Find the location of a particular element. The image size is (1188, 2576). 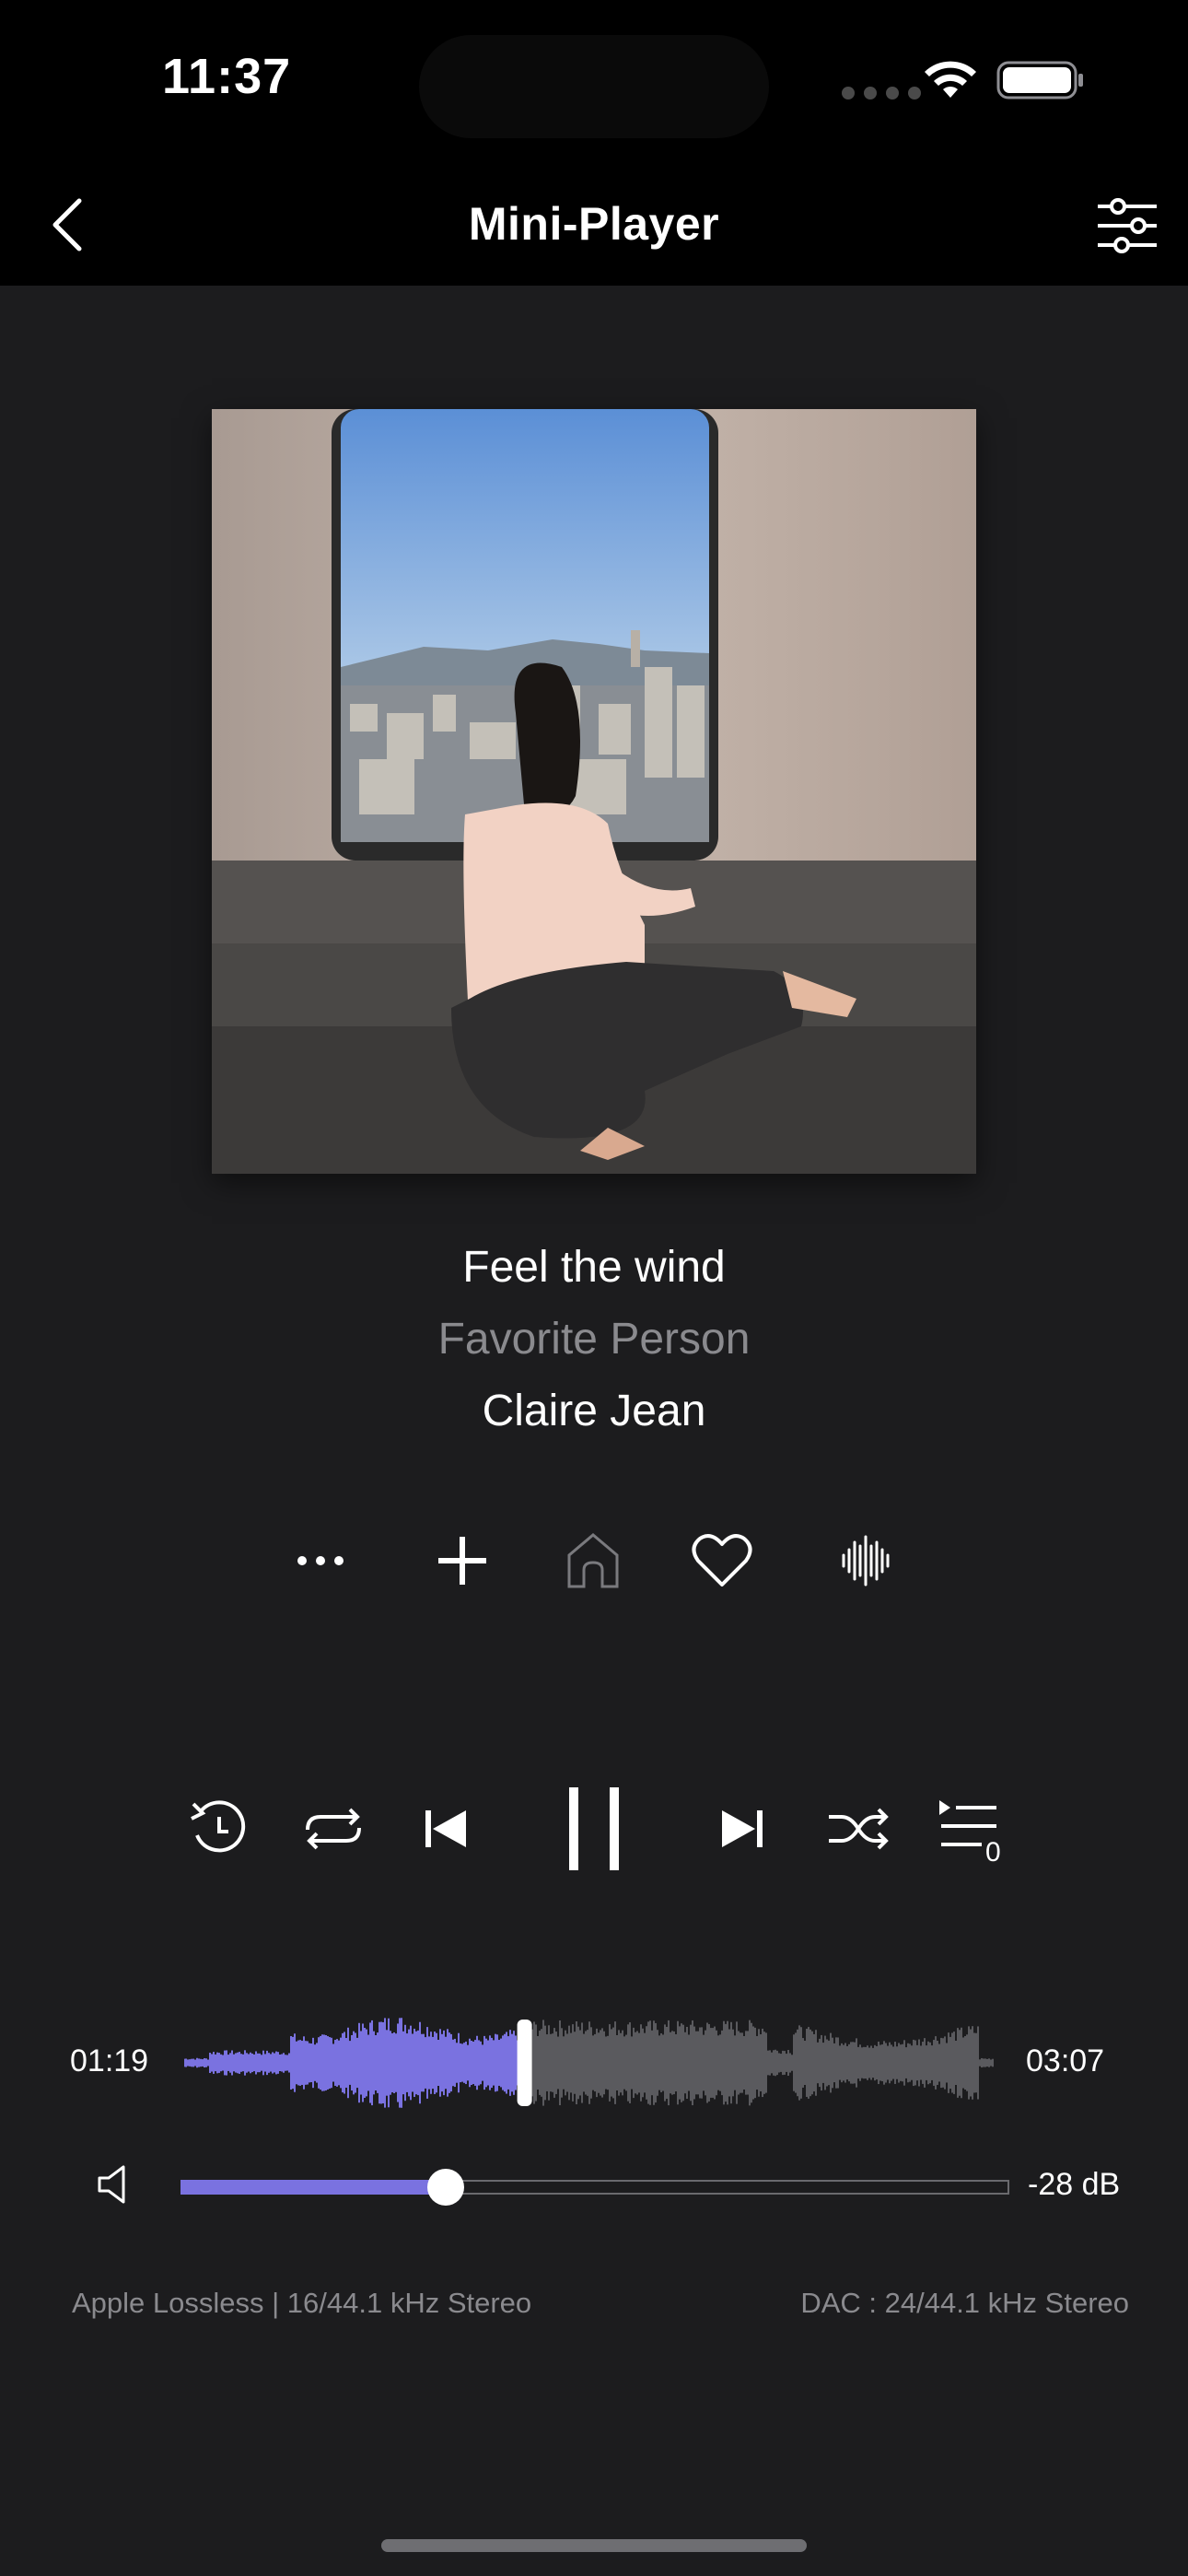

track-actions is located at coordinates (594, 1561).